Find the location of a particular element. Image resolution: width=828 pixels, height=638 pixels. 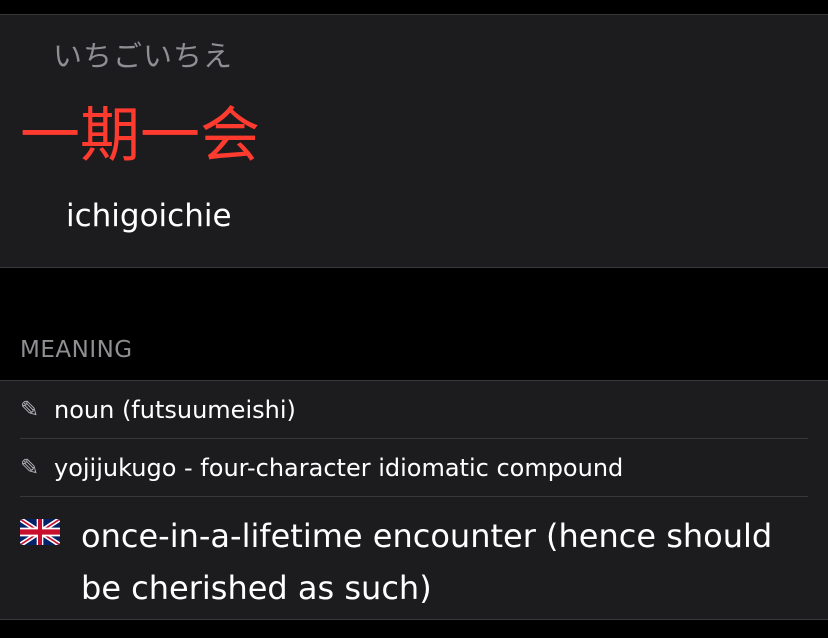

uk-flag-icon is located at coordinates (40, 532).